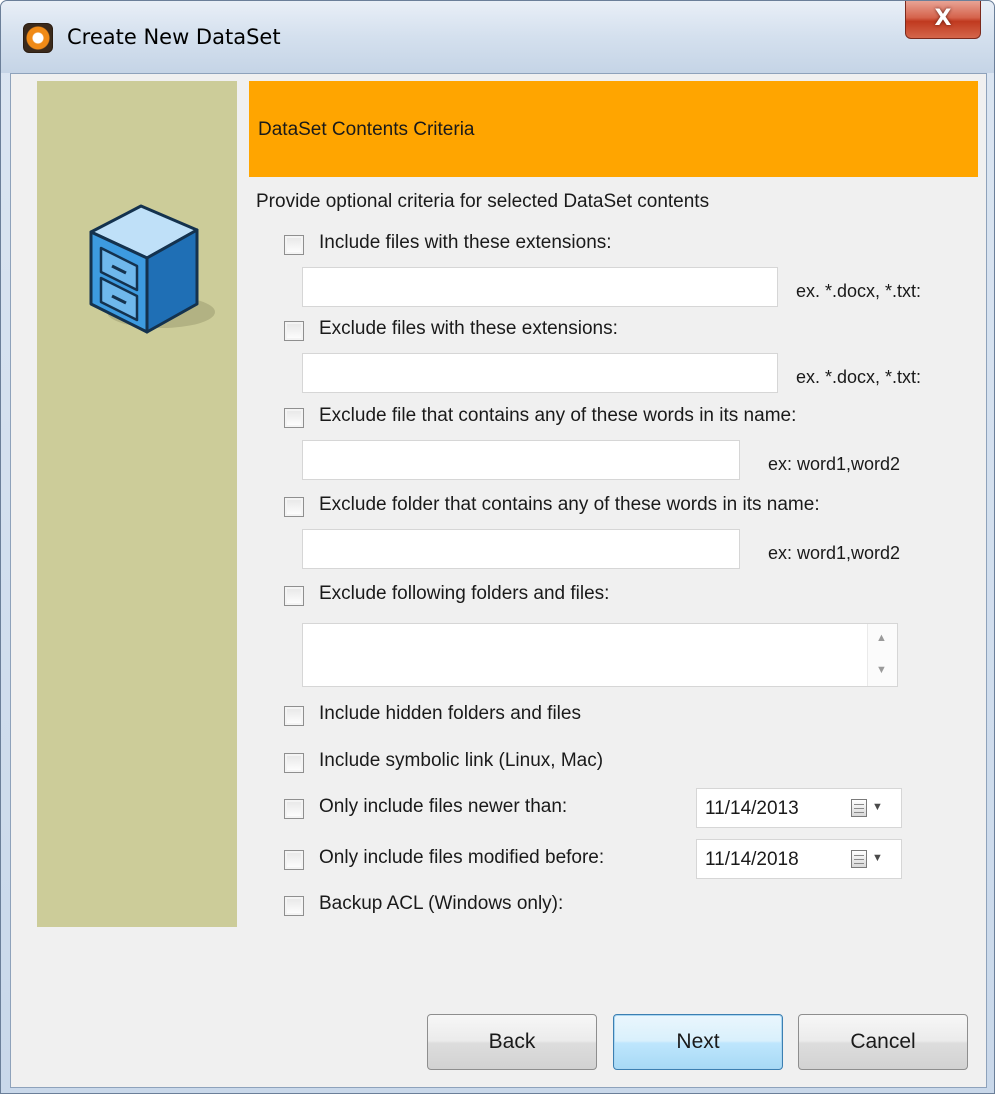  Describe the element at coordinates (294, 245) in the screenshot. I see `include-extensions-checkbox` at that location.